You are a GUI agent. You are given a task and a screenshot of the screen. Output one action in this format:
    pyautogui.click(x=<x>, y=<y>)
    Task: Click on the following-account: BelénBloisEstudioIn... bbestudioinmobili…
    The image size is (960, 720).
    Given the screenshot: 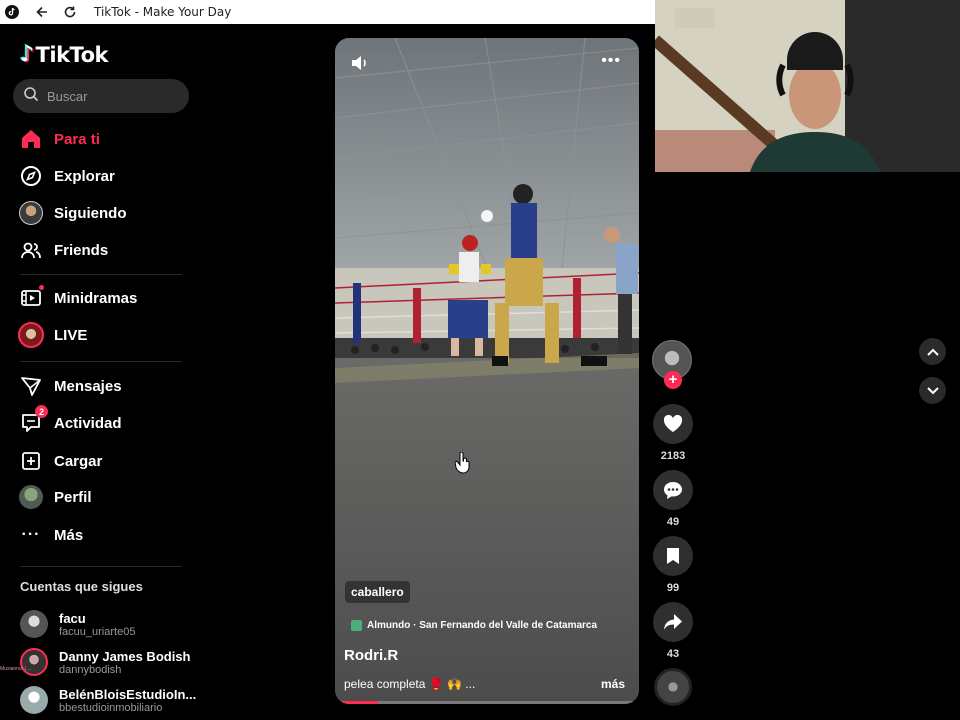 What is the action you would take?
    pyautogui.click(x=108, y=700)
    